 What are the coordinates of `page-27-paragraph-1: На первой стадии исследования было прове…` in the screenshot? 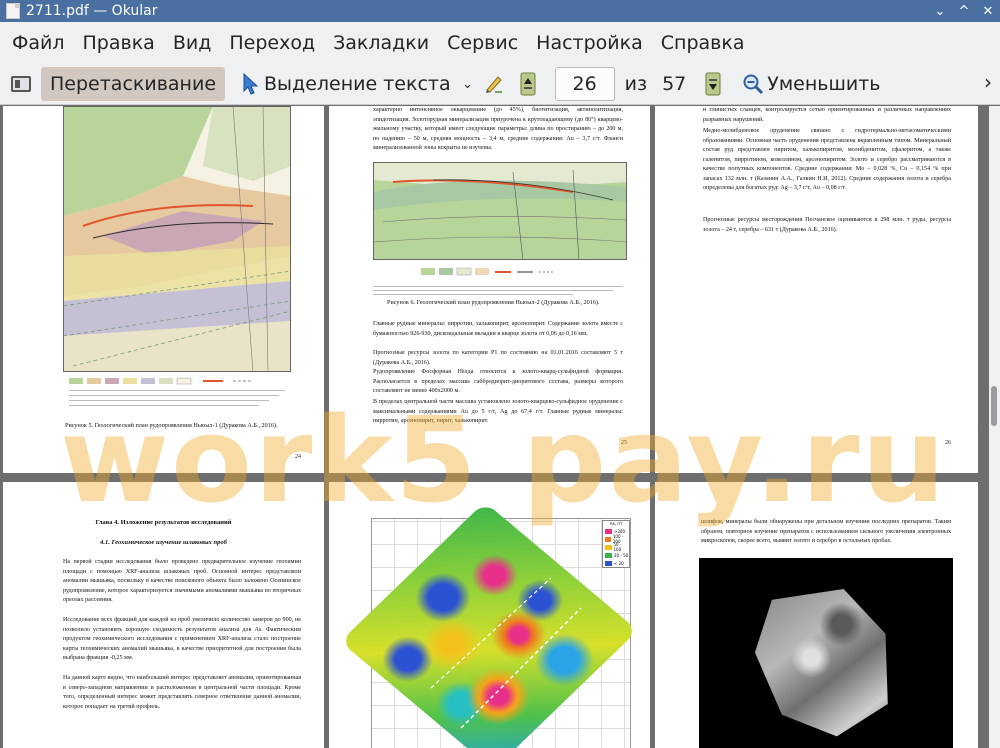 It's located at (182, 581).